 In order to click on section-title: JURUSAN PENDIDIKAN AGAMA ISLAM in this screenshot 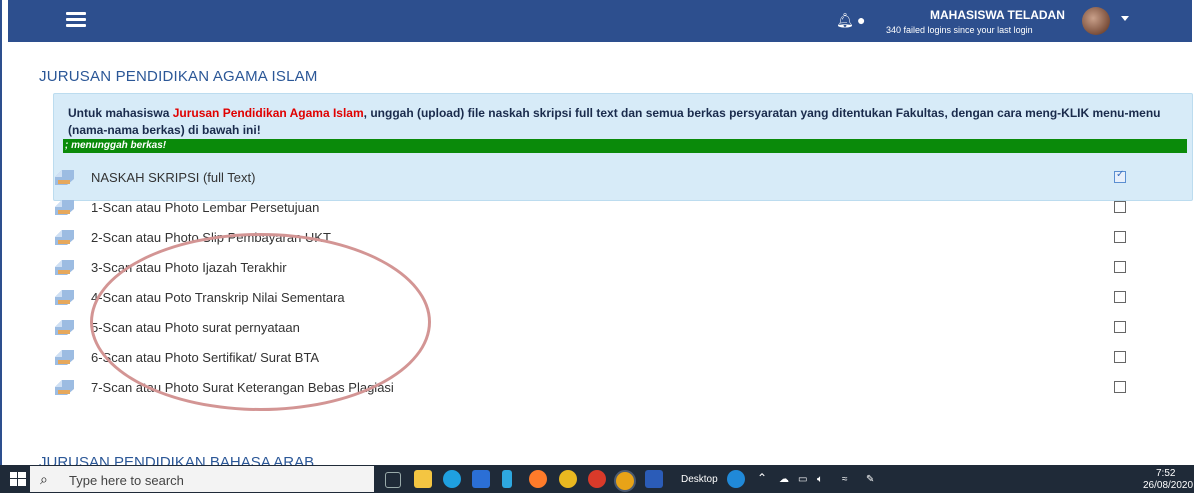, I will do `click(178, 76)`.